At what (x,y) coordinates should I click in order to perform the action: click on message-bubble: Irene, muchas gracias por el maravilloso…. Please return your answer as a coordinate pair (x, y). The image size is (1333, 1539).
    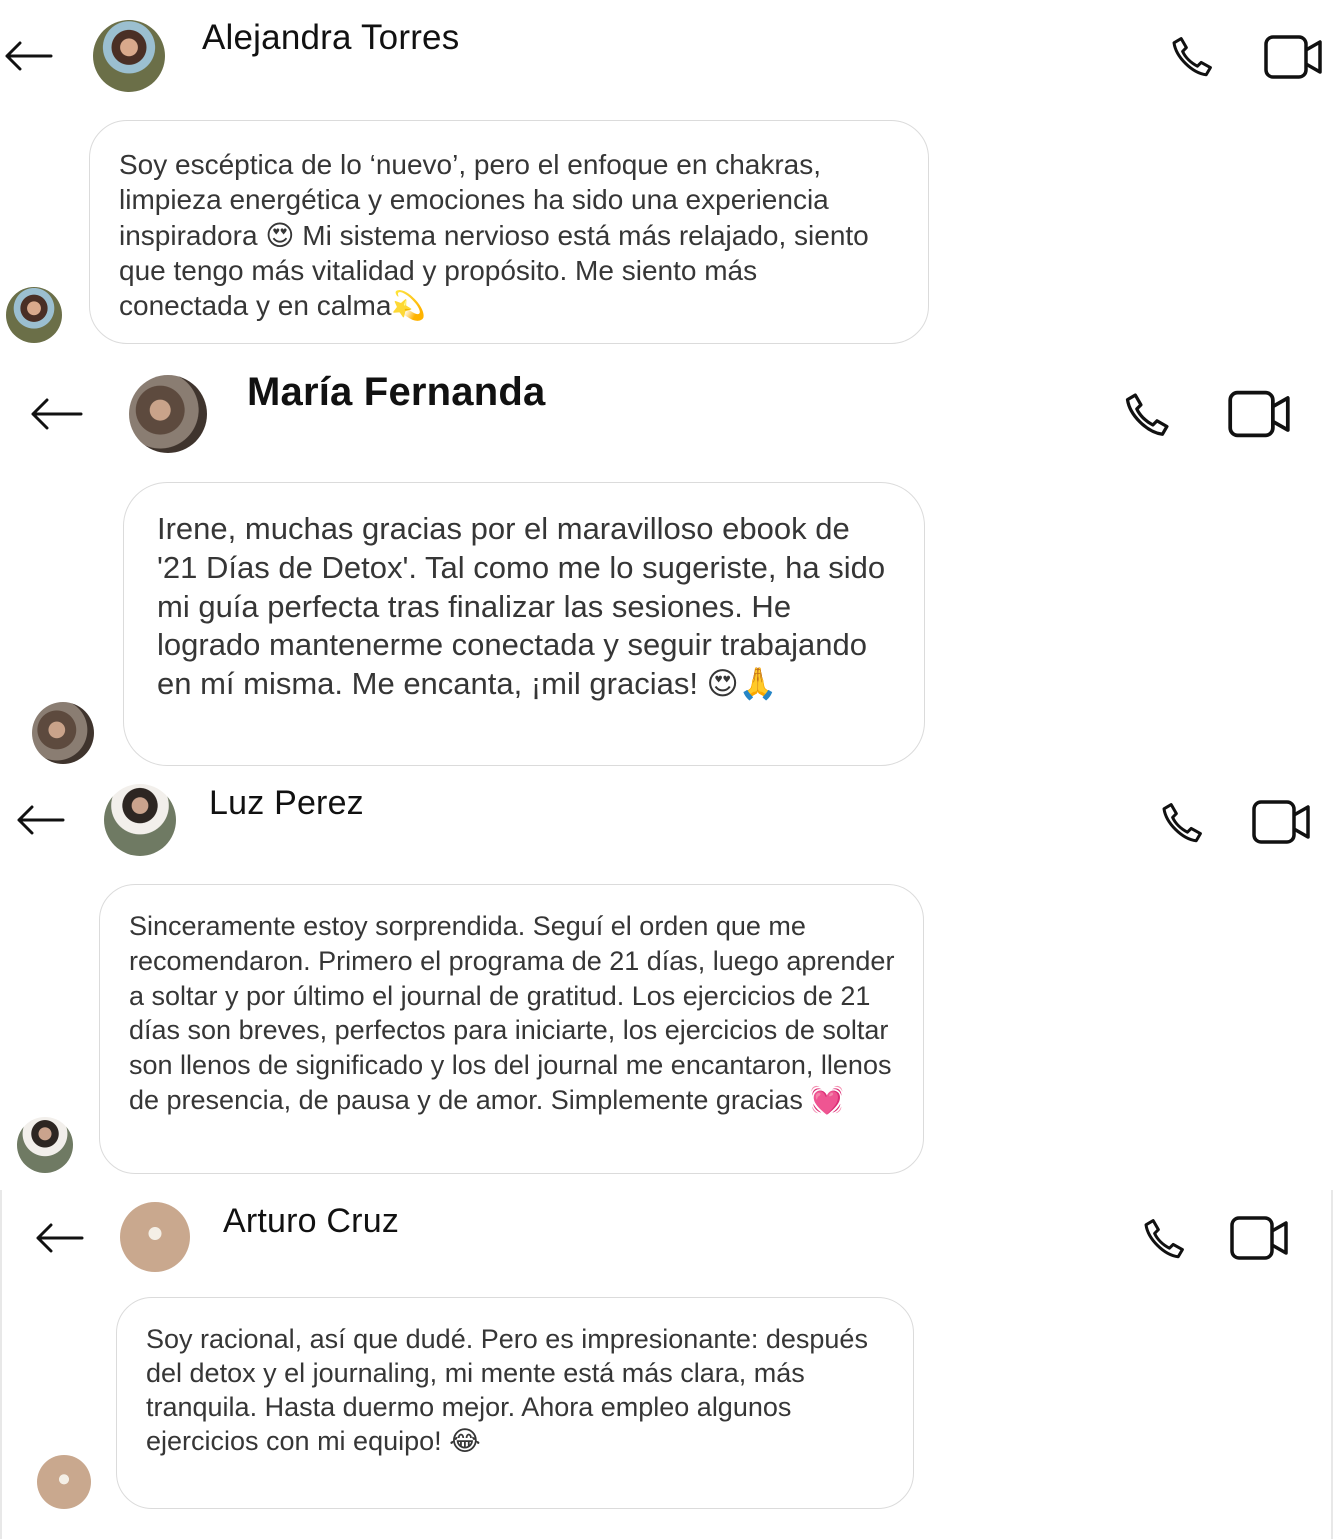
    Looking at the image, I should click on (524, 624).